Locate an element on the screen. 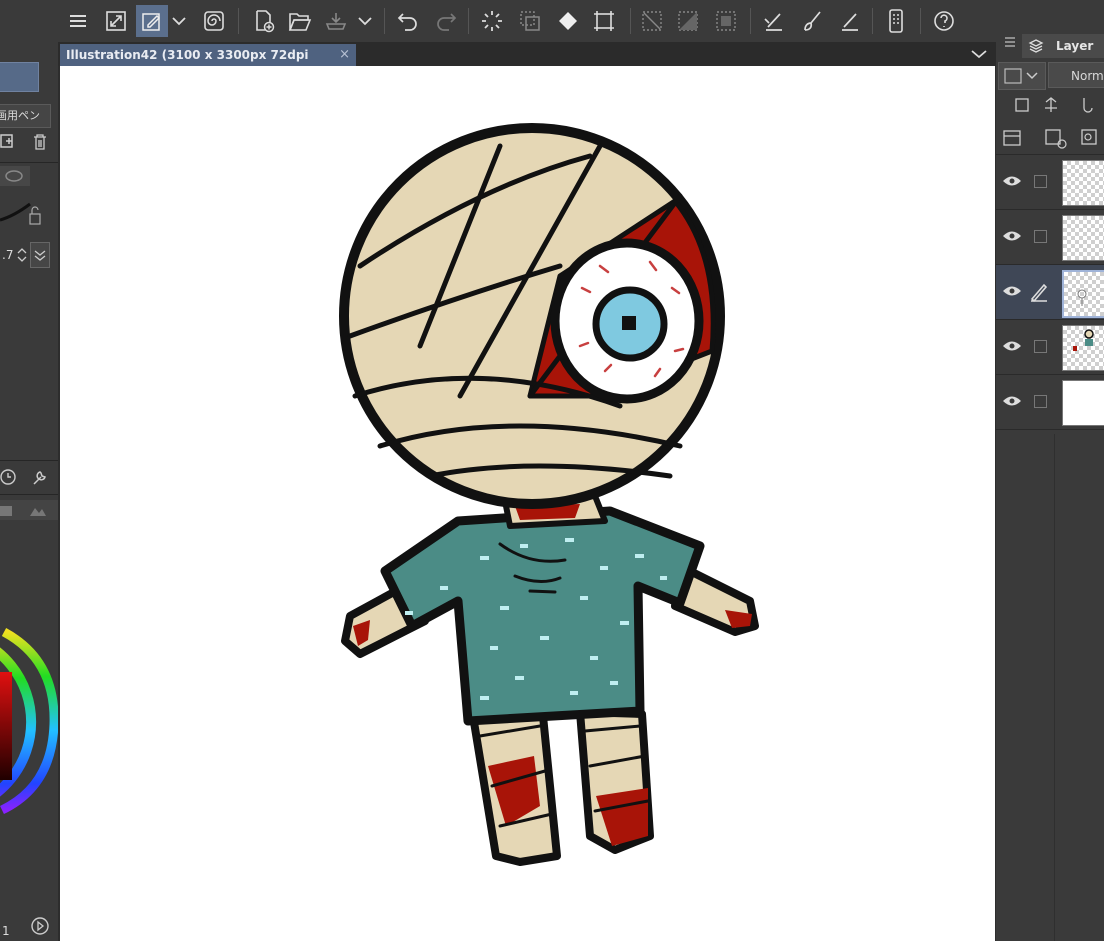  layer-list is located at coordinates (1050, 294).